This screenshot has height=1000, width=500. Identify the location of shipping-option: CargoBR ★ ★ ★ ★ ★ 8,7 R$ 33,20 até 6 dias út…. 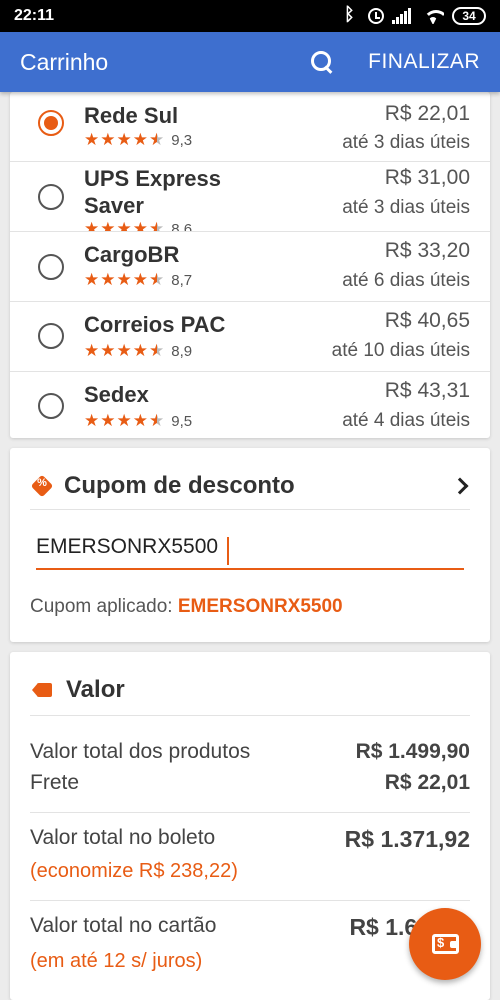
(250, 267).